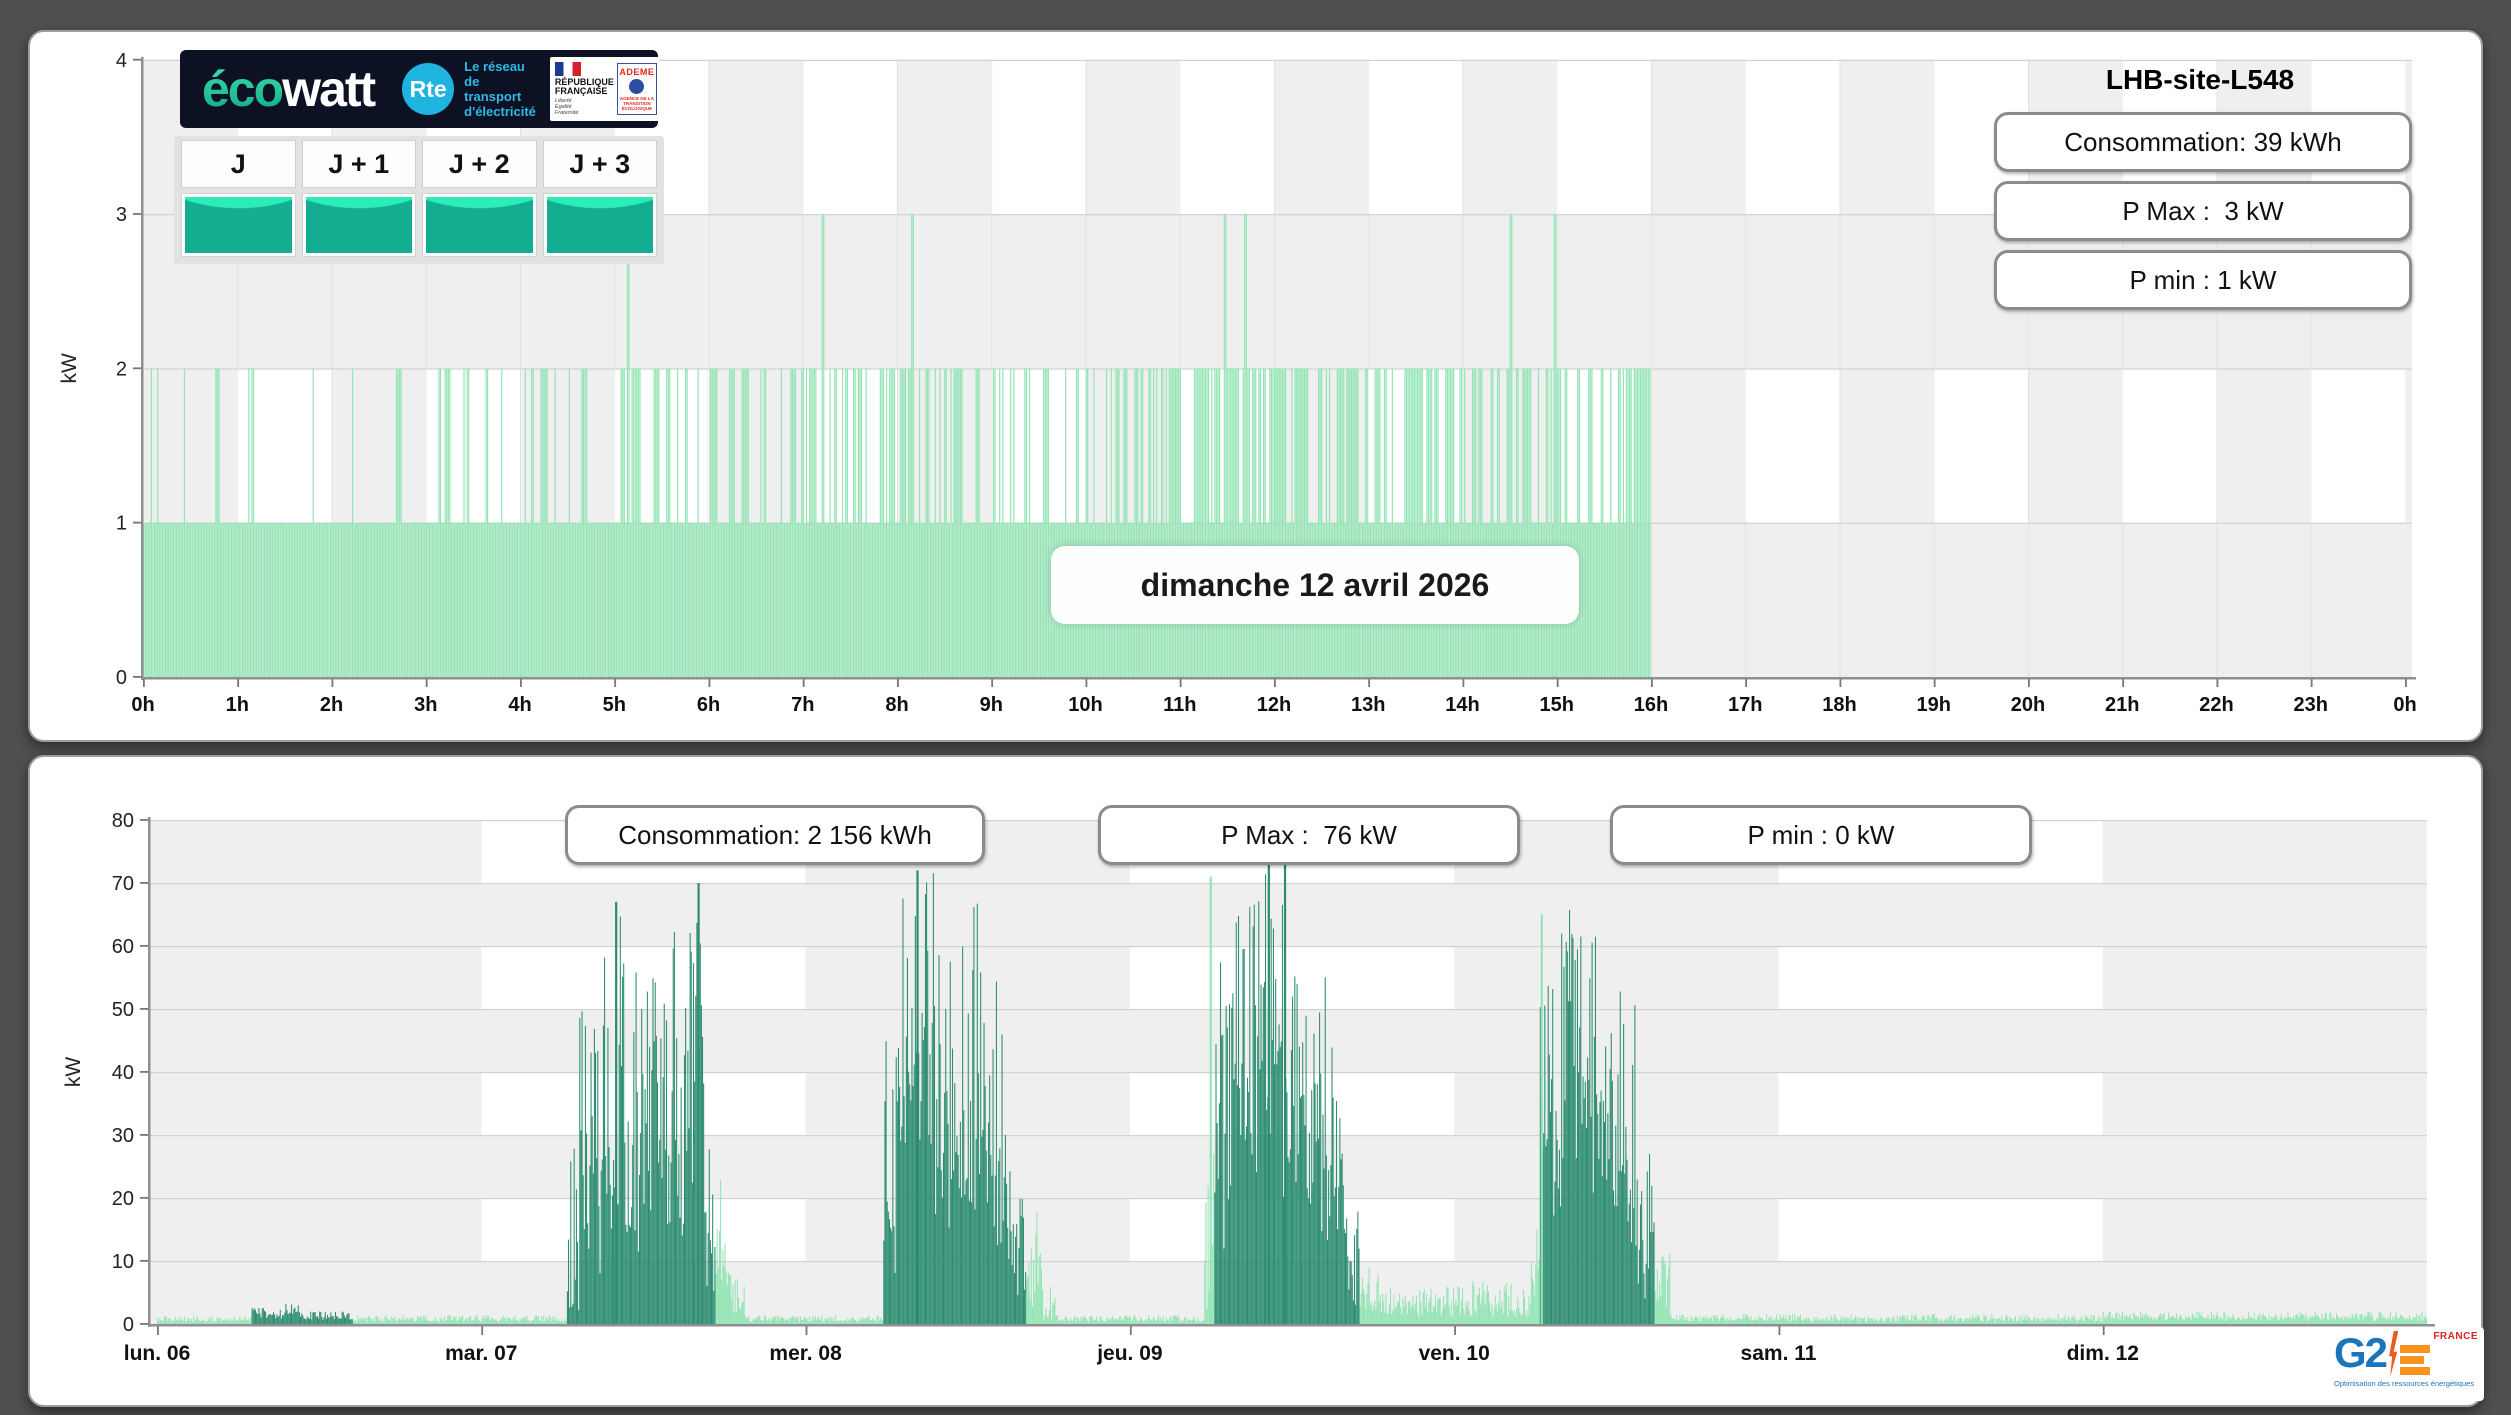  Describe the element at coordinates (123, 1010) in the screenshot. I see `svg-text: 50` at that location.